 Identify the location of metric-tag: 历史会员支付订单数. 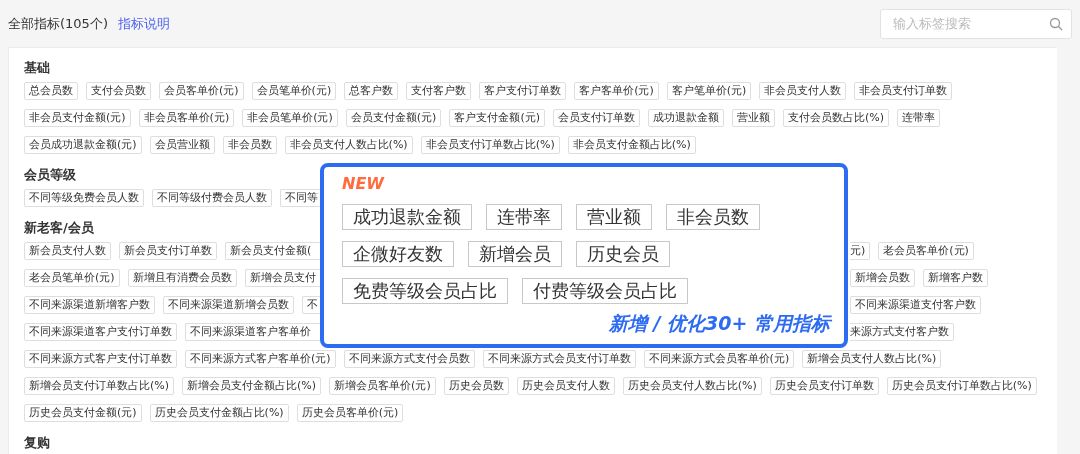
(824, 386).